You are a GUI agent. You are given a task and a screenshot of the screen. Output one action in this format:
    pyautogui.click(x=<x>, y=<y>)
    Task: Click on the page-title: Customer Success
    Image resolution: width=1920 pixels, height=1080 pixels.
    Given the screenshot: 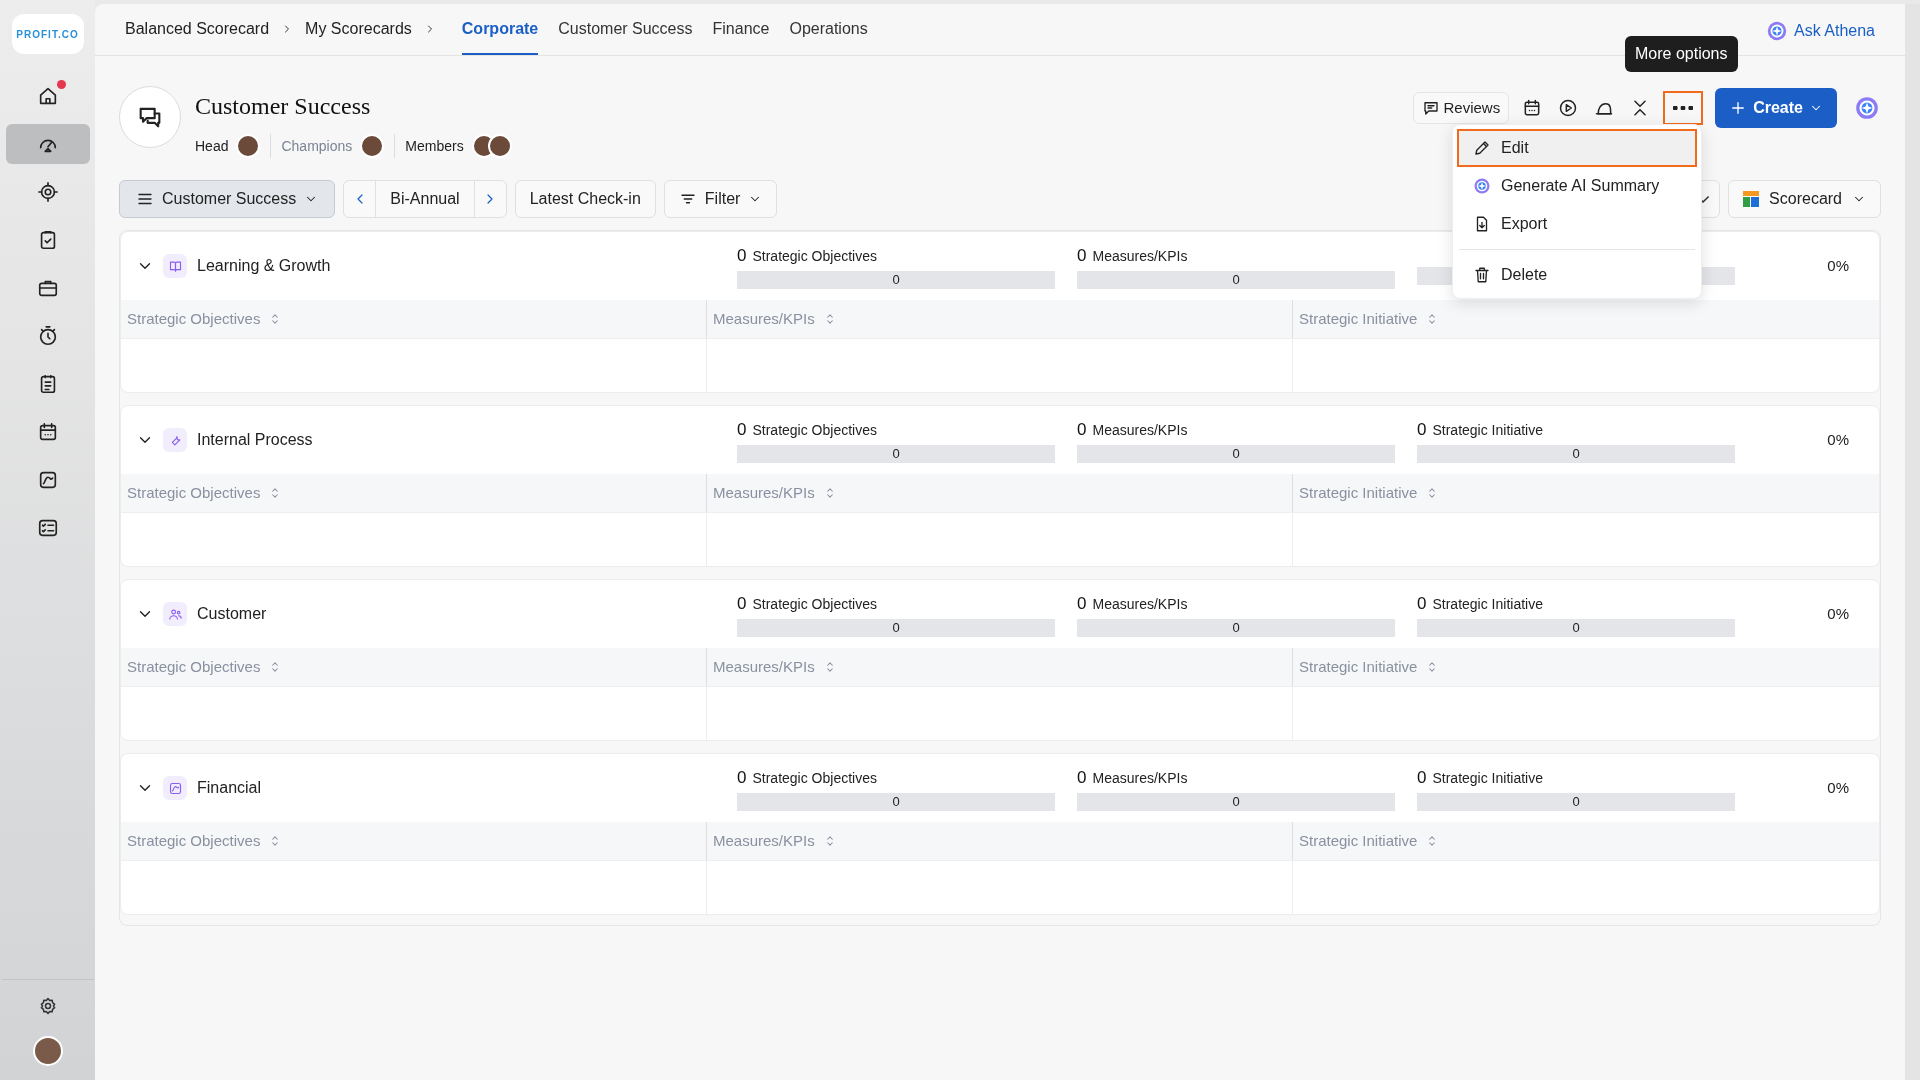 What is the action you would take?
    pyautogui.click(x=283, y=106)
    